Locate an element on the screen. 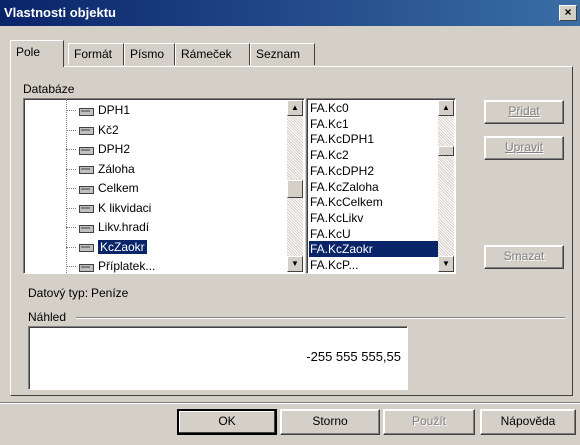 The width and height of the screenshot is (580, 445). tab-format: Formát is located at coordinates (96, 54).